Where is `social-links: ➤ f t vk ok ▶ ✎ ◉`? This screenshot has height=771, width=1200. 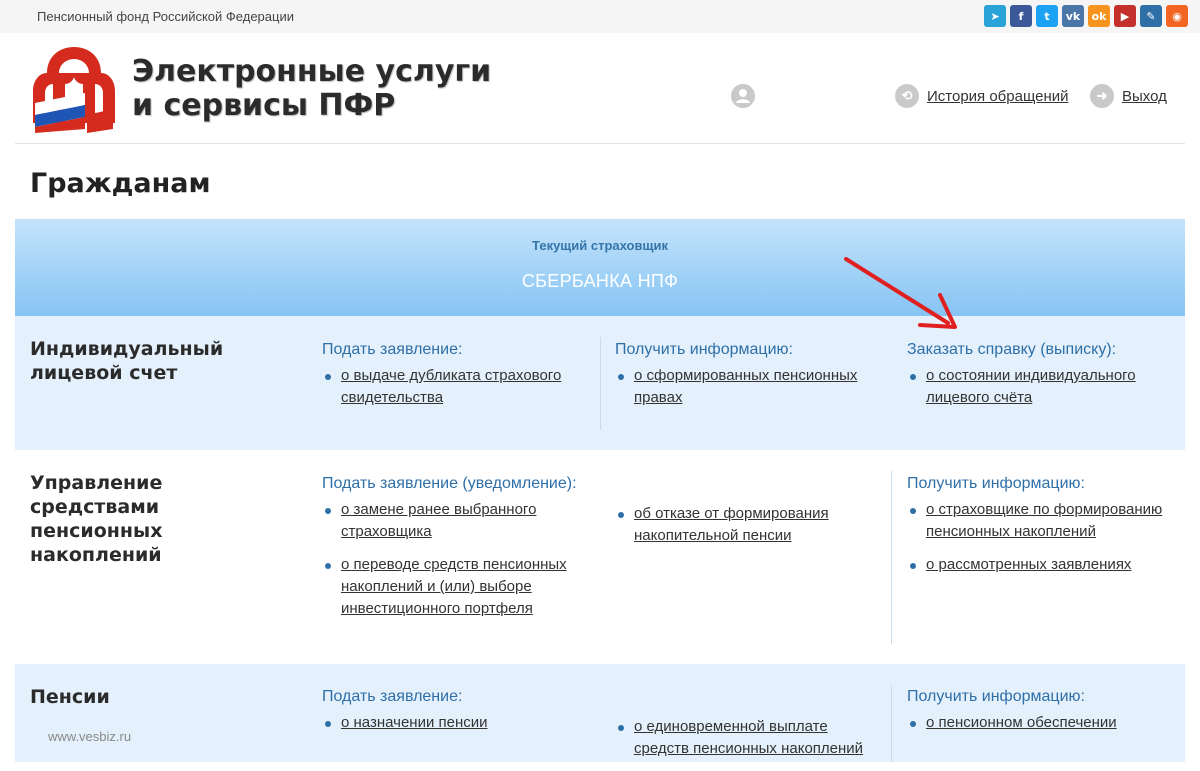
social-links: ➤ f t vk ok ▶ ✎ ◉ is located at coordinates (1086, 16).